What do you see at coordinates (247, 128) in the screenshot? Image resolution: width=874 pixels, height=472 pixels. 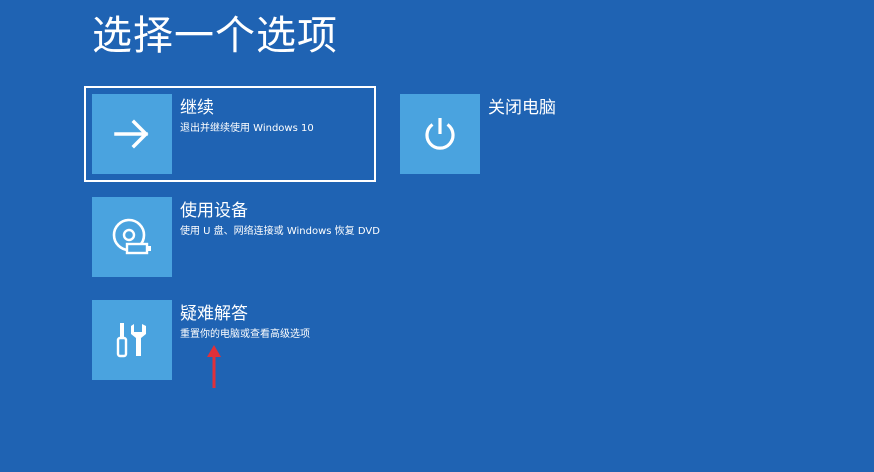 I see `continue-description: 退出并继续使用 Windows 10` at bounding box center [247, 128].